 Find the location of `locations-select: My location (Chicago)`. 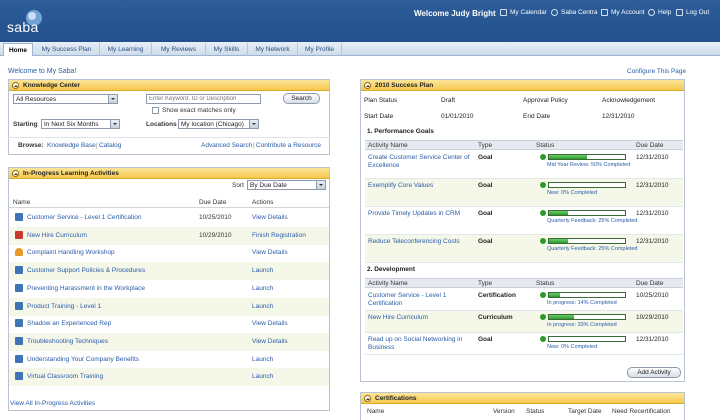

locations-select: My location (Chicago) is located at coordinates (218, 124).